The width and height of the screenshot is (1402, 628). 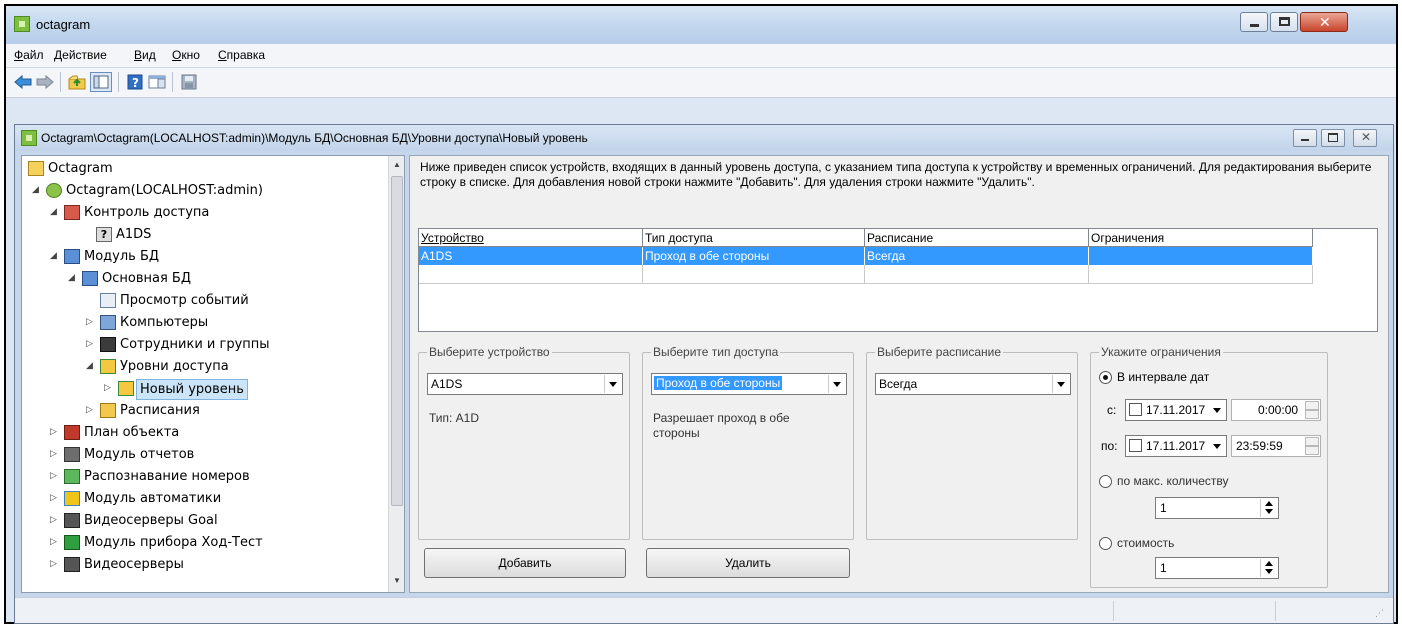 What do you see at coordinates (754, 238) in the screenshot?
I see `column-header-access-type: Тип доступа` at bounding box center [754, 238].